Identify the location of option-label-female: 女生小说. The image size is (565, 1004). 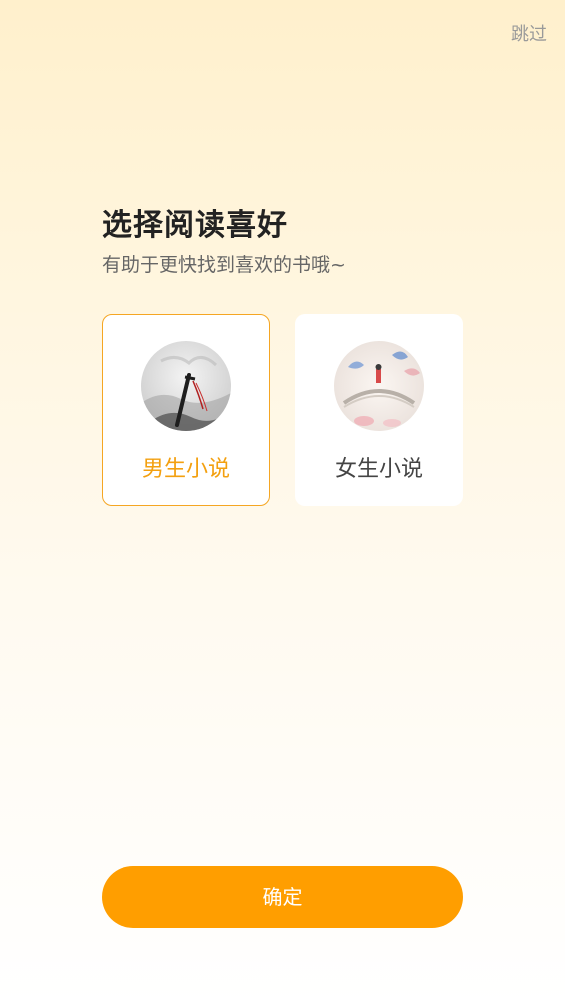
(378, 469).